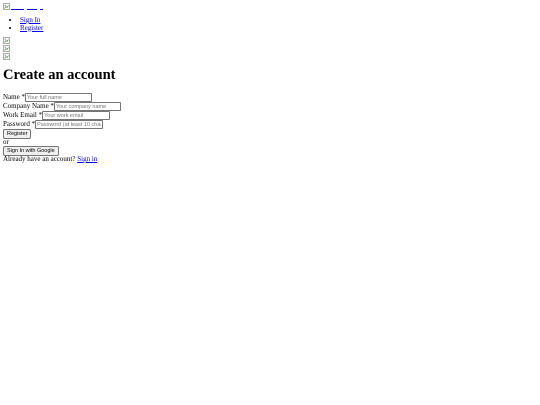  I want to click on nav-item-register: Register, so click(278, 28).